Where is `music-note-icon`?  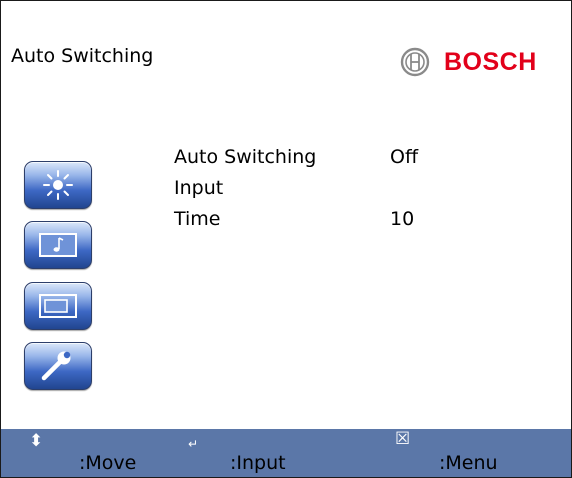
music-note-icon is located at coordinates (58, 245).